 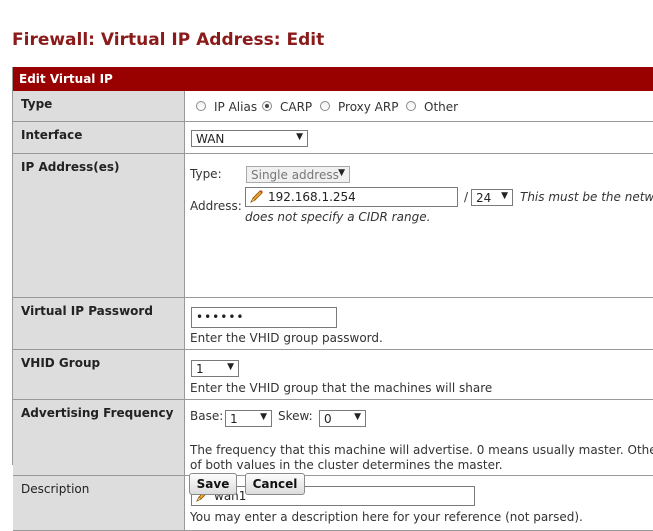 I want to click on cancel-button: Cancel, so click(x=275, y=484).